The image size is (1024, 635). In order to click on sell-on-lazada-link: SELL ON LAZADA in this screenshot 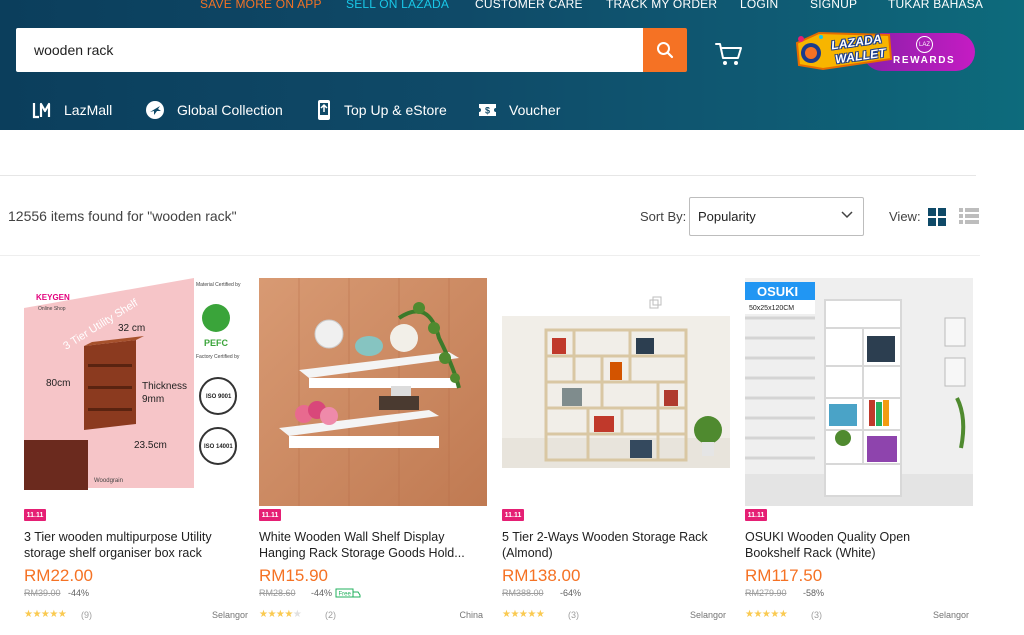, I will do `click(397, 5)`.